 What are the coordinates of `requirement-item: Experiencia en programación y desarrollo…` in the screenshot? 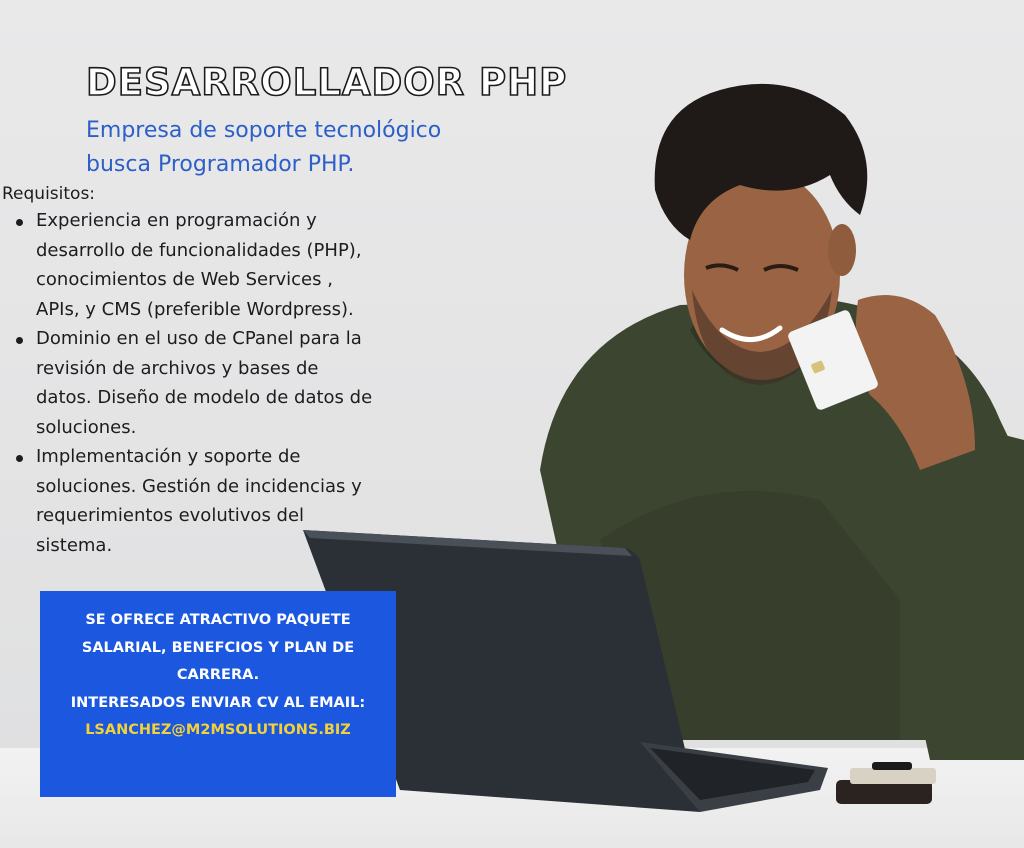 It's located at (251, 265).